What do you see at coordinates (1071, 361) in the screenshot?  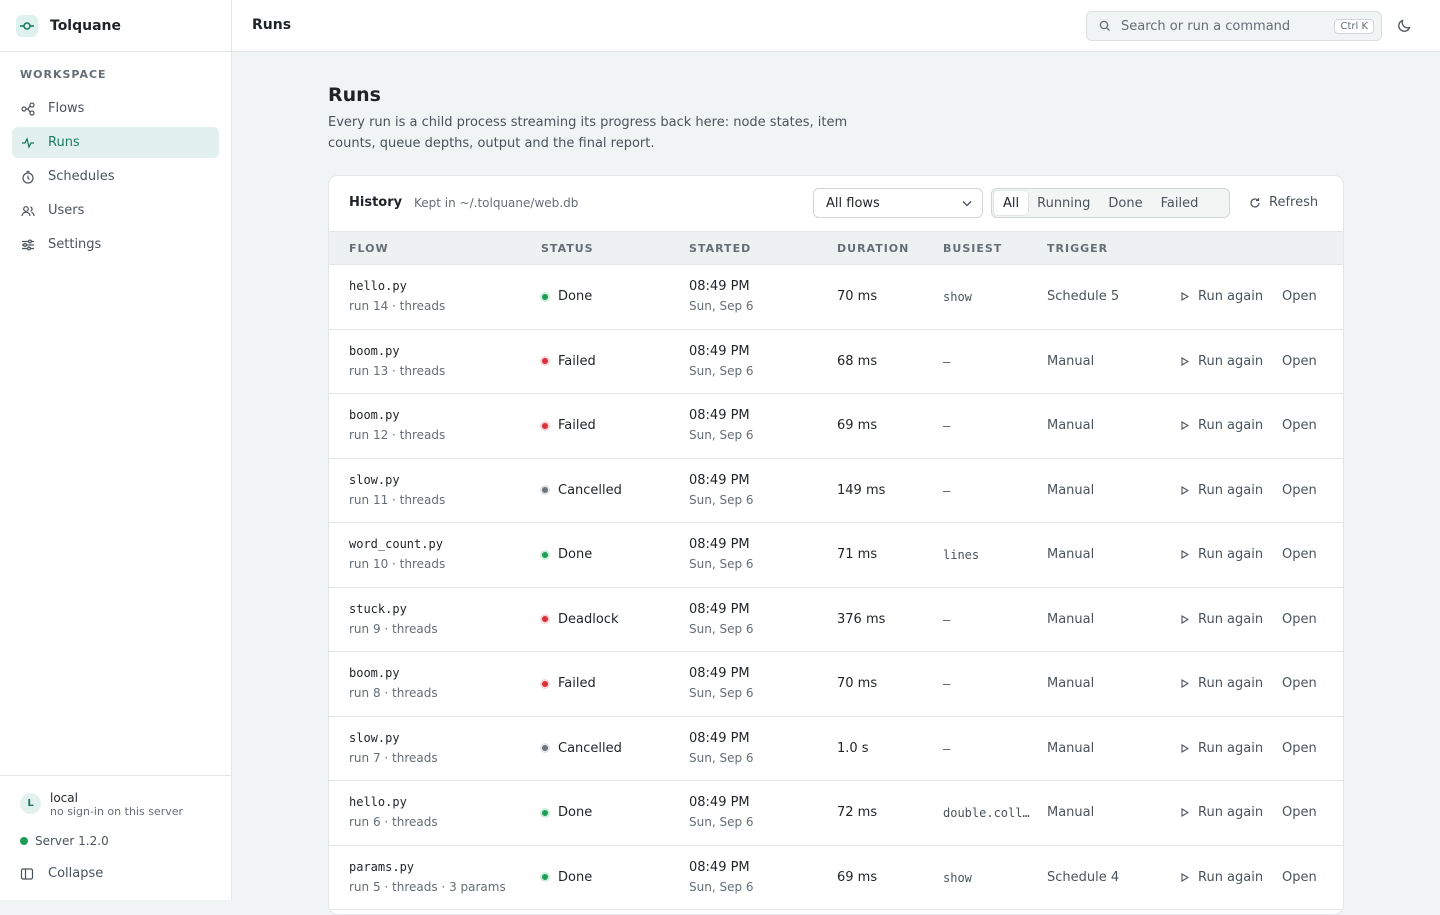 I see `trigger: Manual` at bounding box center [1071, 361].